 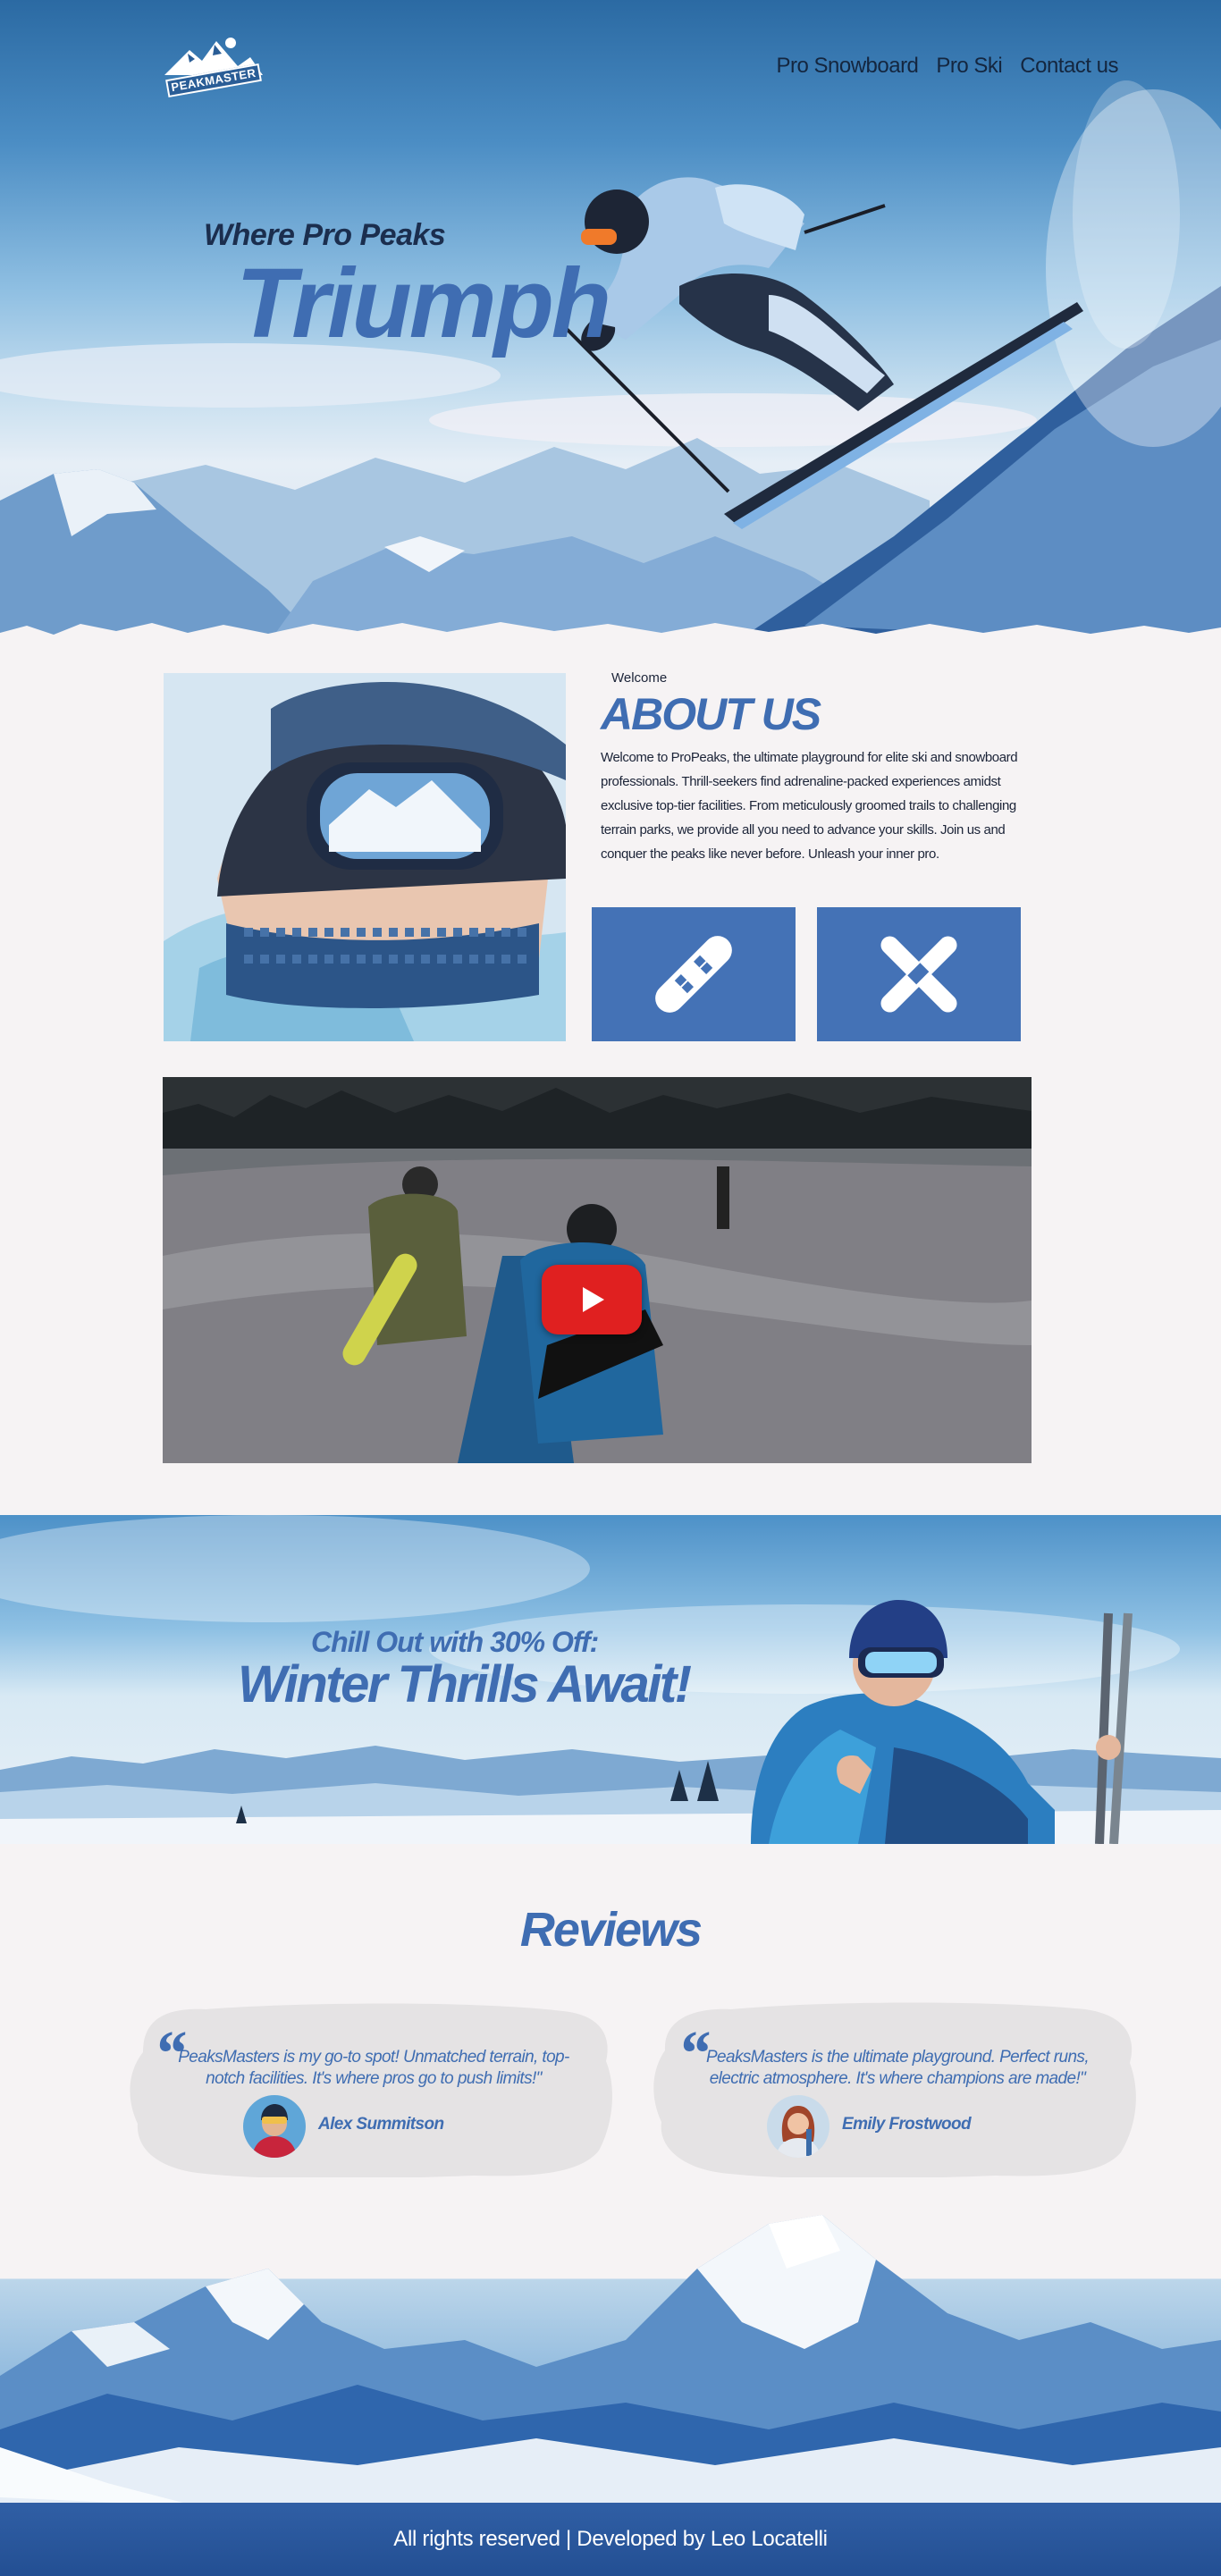 I want to click on play-icon, so click(x=594, y=1300).